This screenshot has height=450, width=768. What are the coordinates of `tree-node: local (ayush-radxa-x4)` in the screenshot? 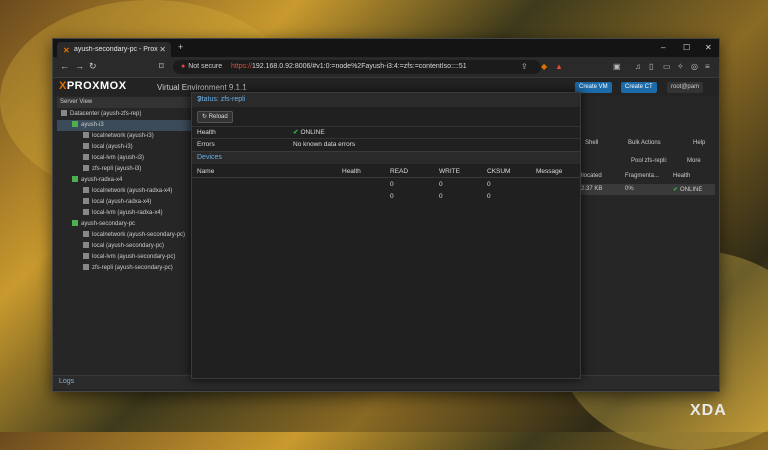 It's located at (124, 202).